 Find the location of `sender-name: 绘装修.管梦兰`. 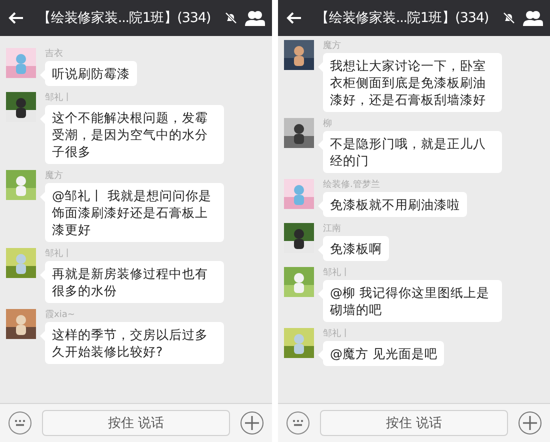

sender-name: 绘装修.管梦兰 is located at coordinates (351, 185).